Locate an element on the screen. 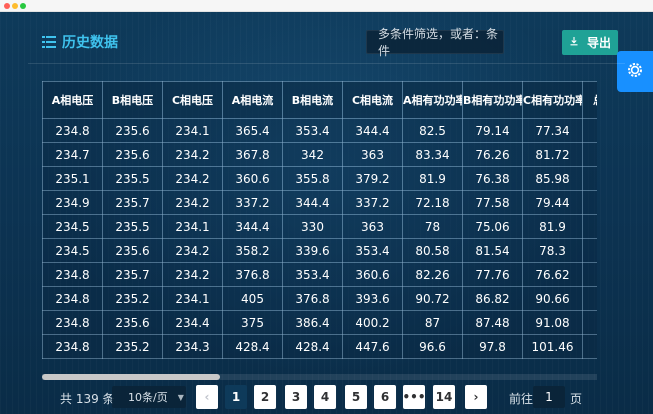  table-cell: 81.54 is located at coordinates (492, 250).